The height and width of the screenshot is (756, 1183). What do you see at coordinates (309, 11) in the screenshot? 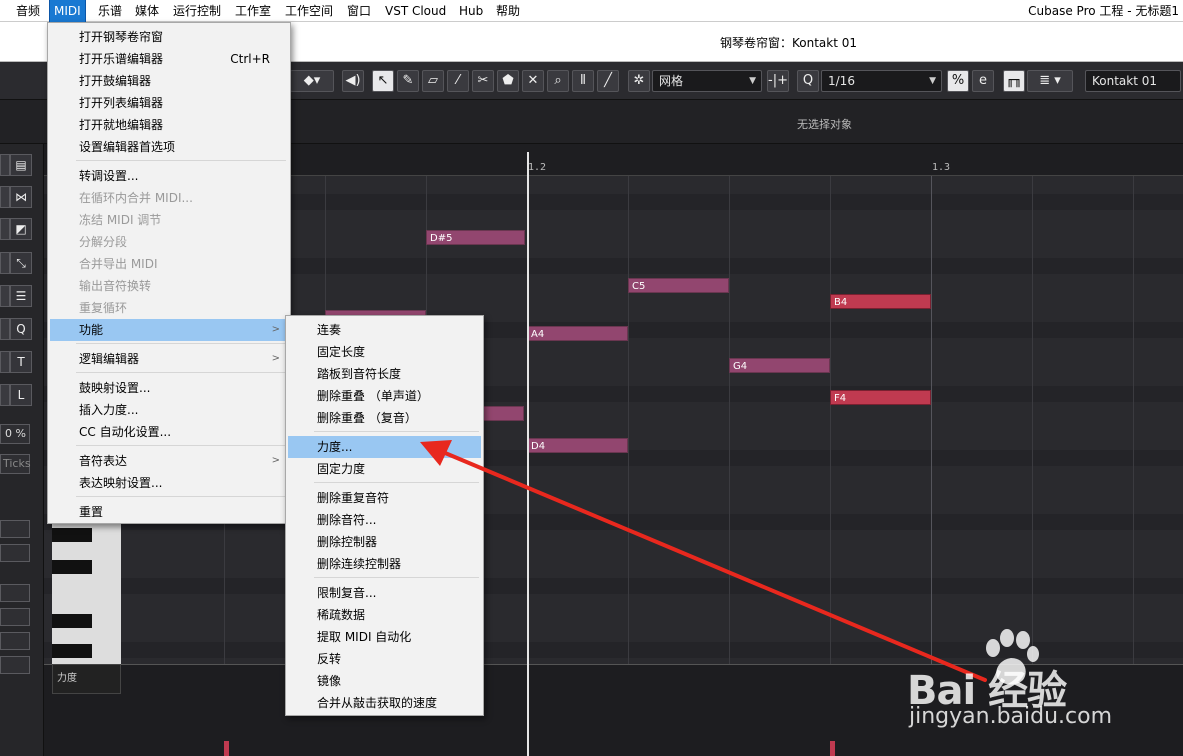
I see `menu-workspaces: 工作空间` at bounding box center [309, 11].